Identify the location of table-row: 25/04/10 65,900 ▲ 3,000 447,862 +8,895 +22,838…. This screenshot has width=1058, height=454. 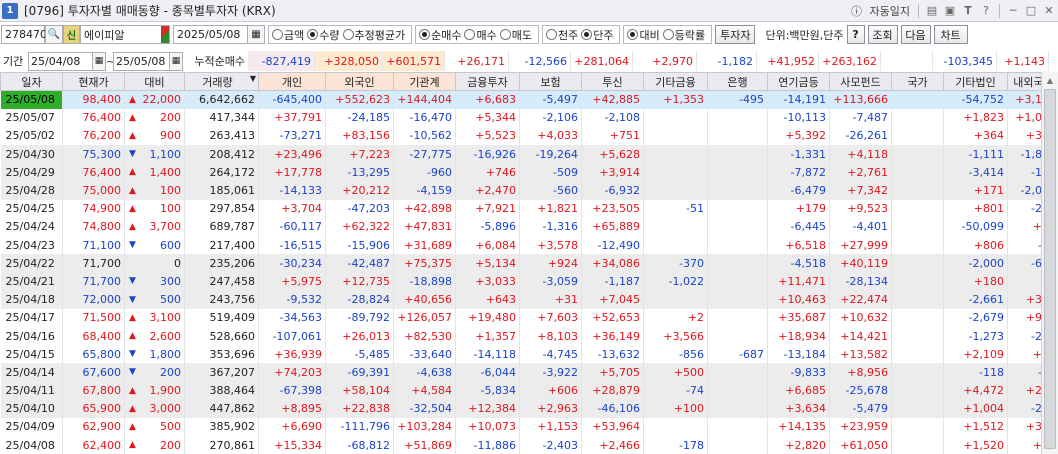
(529, 408).